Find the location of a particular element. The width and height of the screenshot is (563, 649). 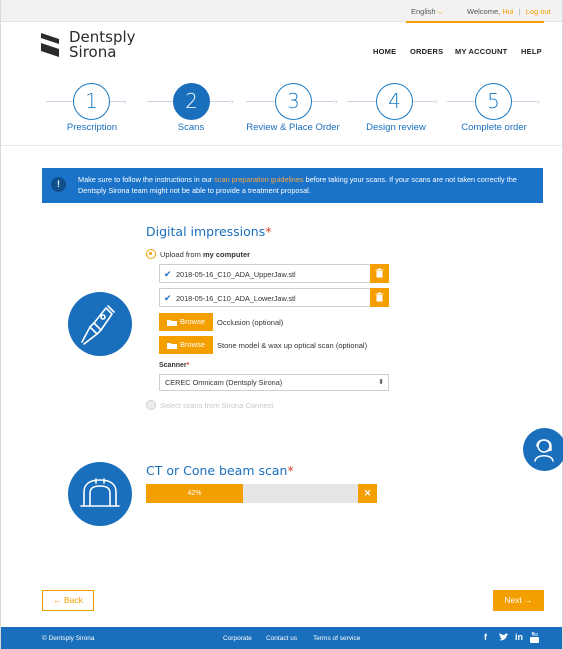

upload-from-computer-label: Upload from my computer is located at coordinates (205, 254).